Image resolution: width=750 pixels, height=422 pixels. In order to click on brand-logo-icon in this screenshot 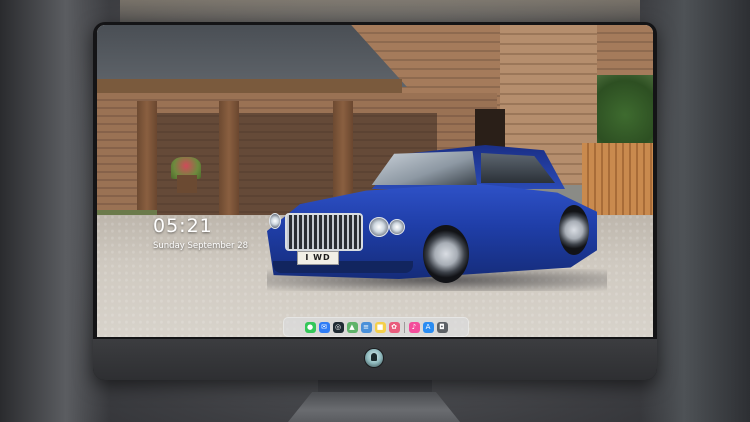, I will do `click(374, 358)`.